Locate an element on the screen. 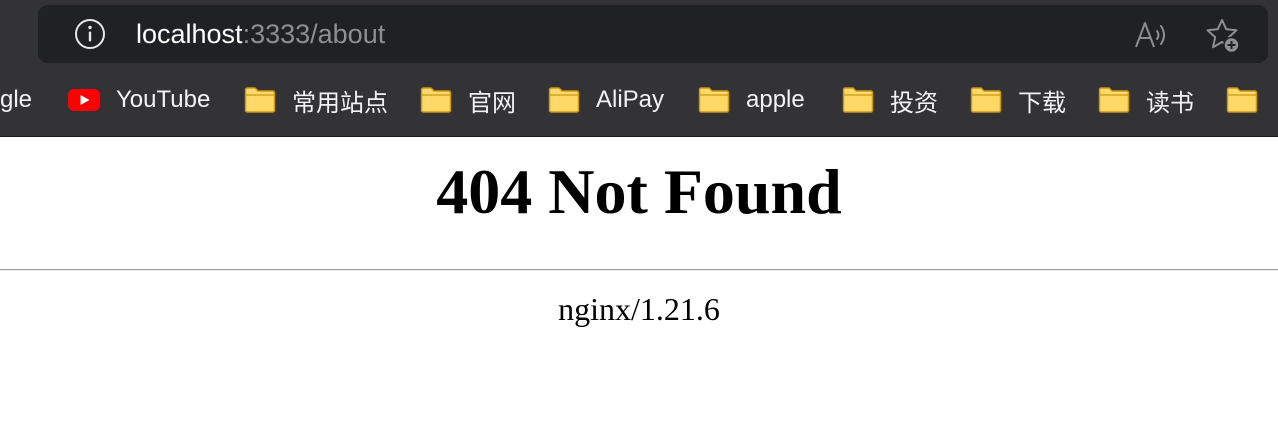  bookmark-folder-apple: apple is located at coordinates (751, 100).